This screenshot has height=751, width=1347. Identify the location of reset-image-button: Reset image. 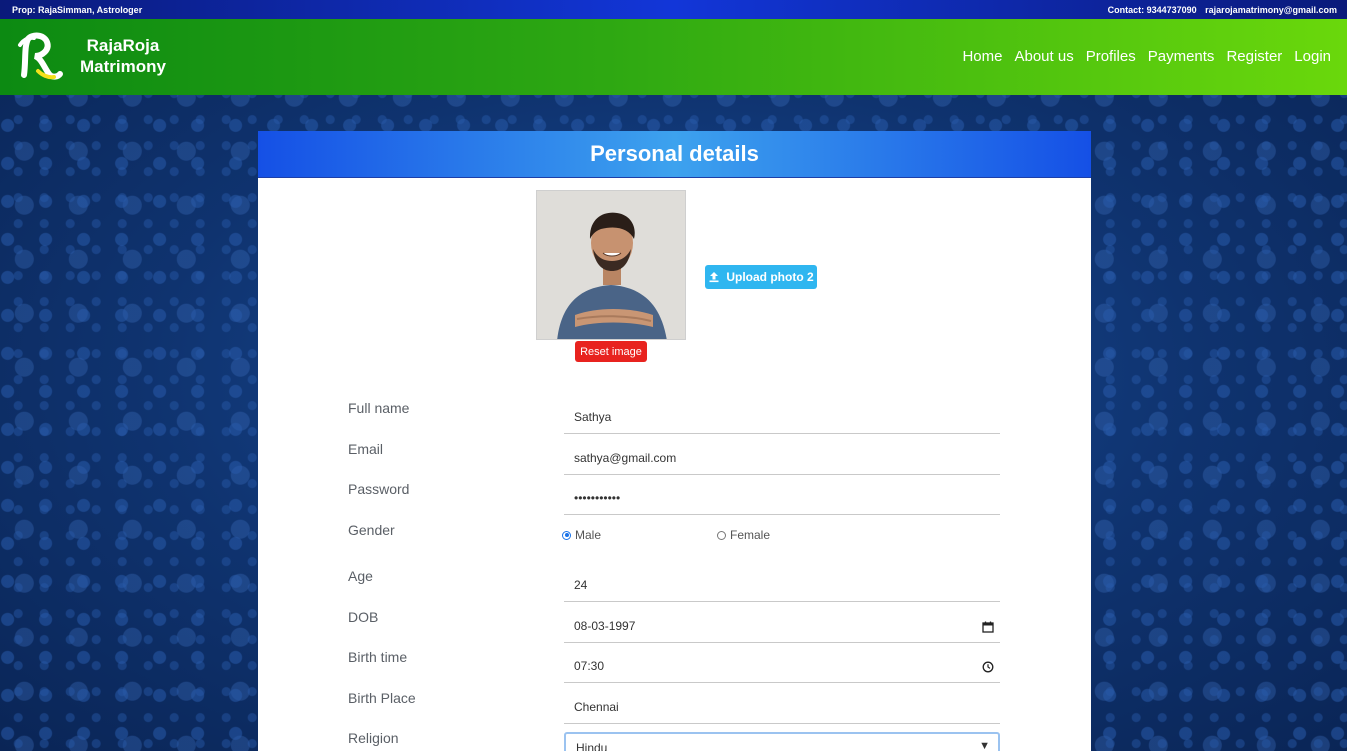
(611, 351).